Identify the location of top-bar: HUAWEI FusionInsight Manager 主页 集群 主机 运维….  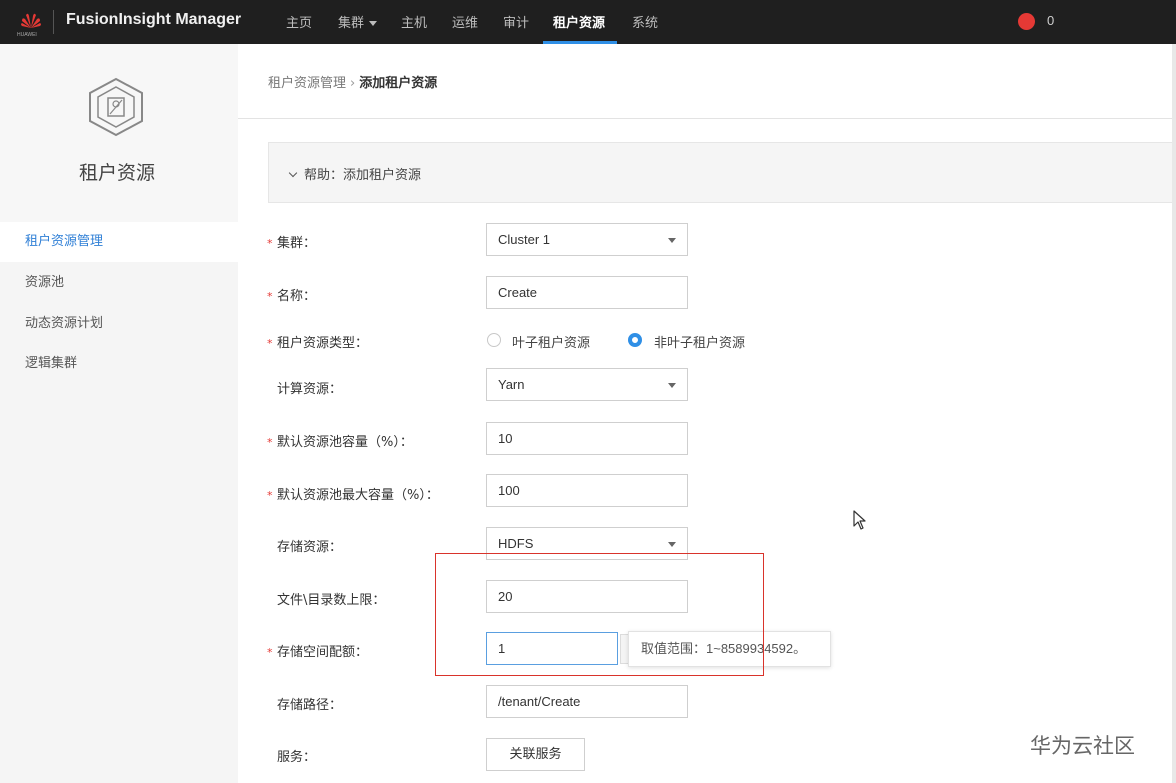
(588, 22).